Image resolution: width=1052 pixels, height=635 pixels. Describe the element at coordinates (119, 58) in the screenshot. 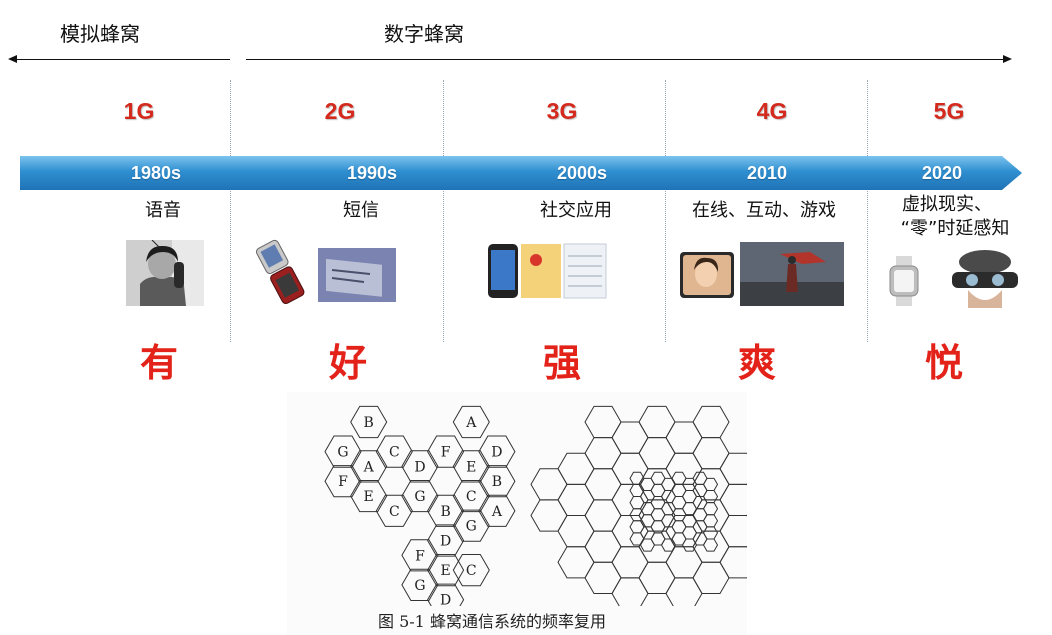

I see `analog-era-arrow` at that location.